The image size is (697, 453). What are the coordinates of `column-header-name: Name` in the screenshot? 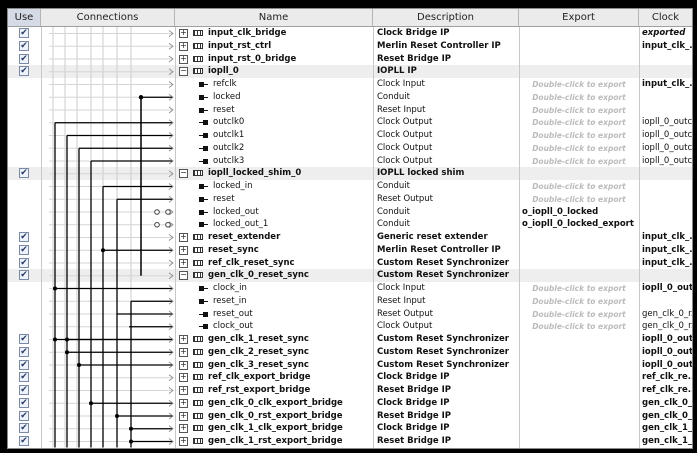 It's located at (274, 17).